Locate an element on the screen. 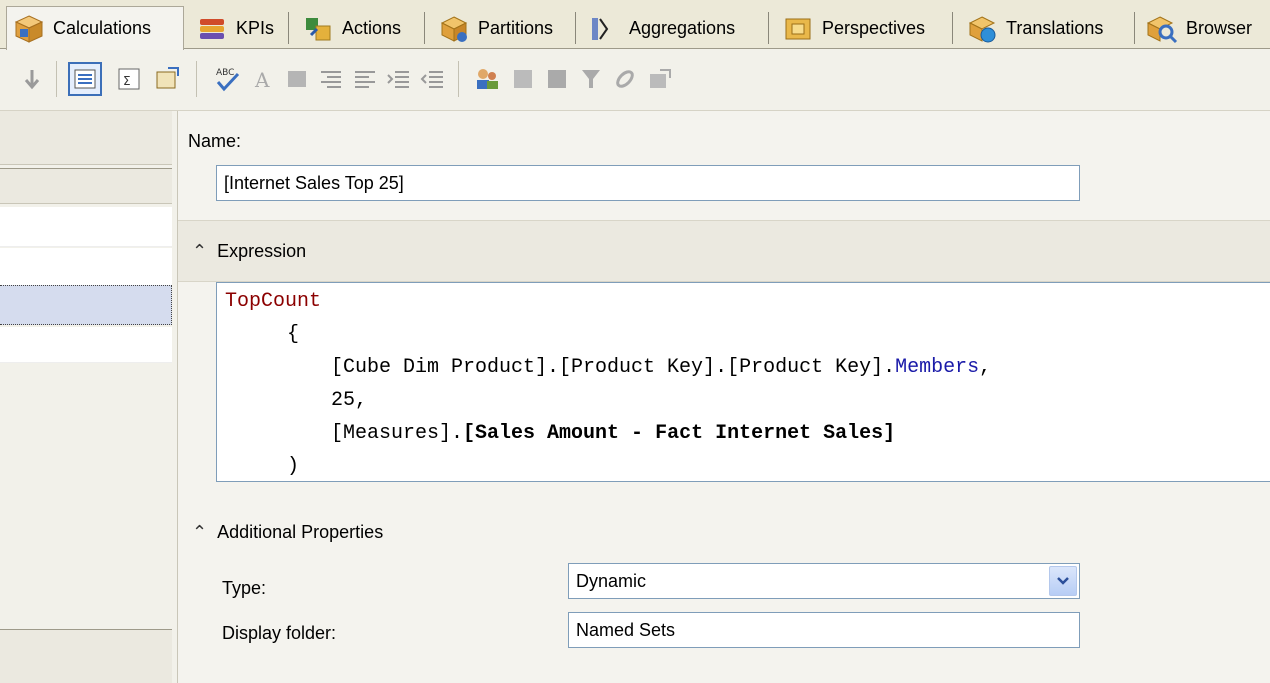 The image size is (1270, 683). code-text: { is located at coordinates (293, 334).